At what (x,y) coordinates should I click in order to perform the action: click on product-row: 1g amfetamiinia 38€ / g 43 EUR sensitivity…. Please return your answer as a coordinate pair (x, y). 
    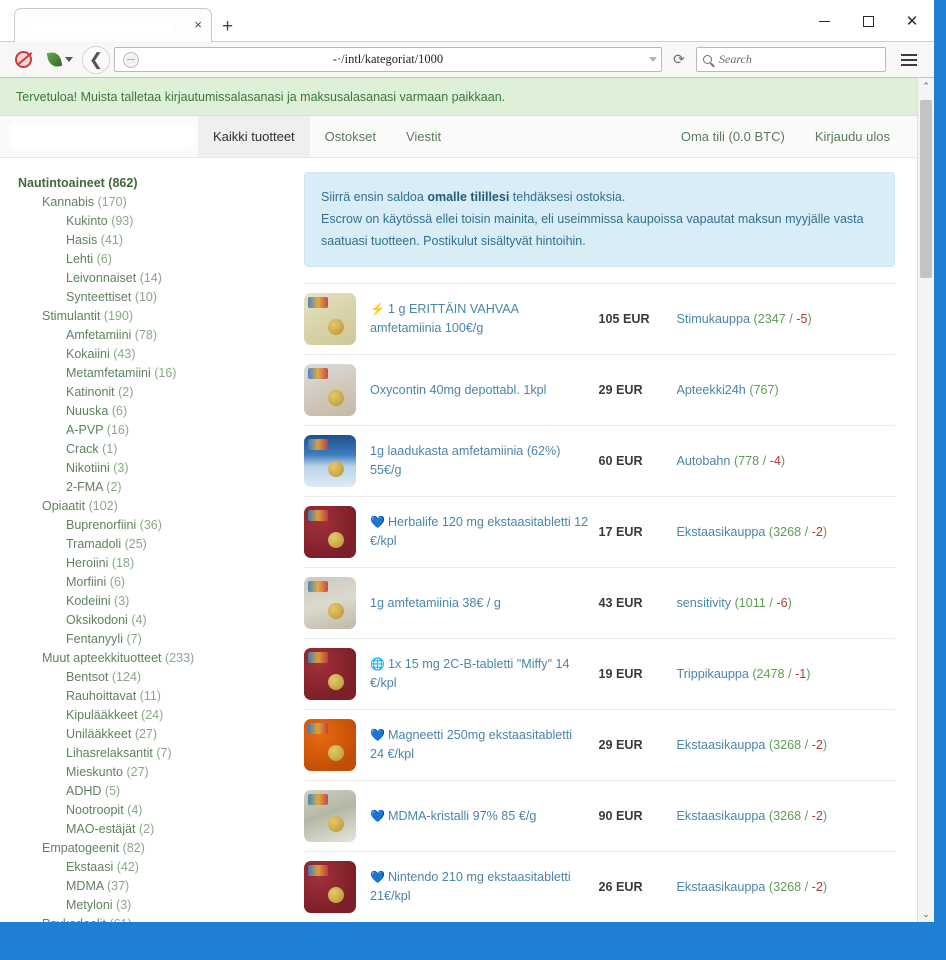
    Looking at the image, I should click on (599, 602).